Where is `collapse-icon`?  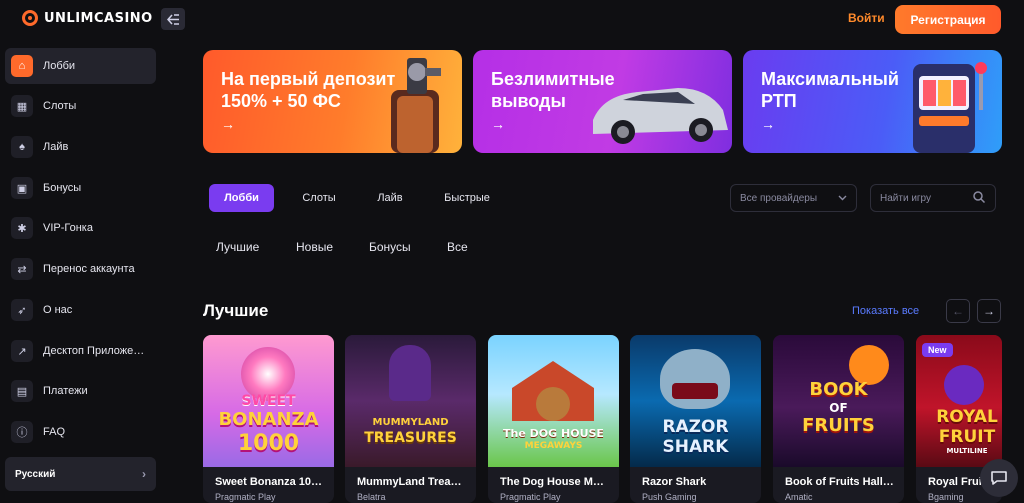 collapse-icon is located at coordinates (172, 19).